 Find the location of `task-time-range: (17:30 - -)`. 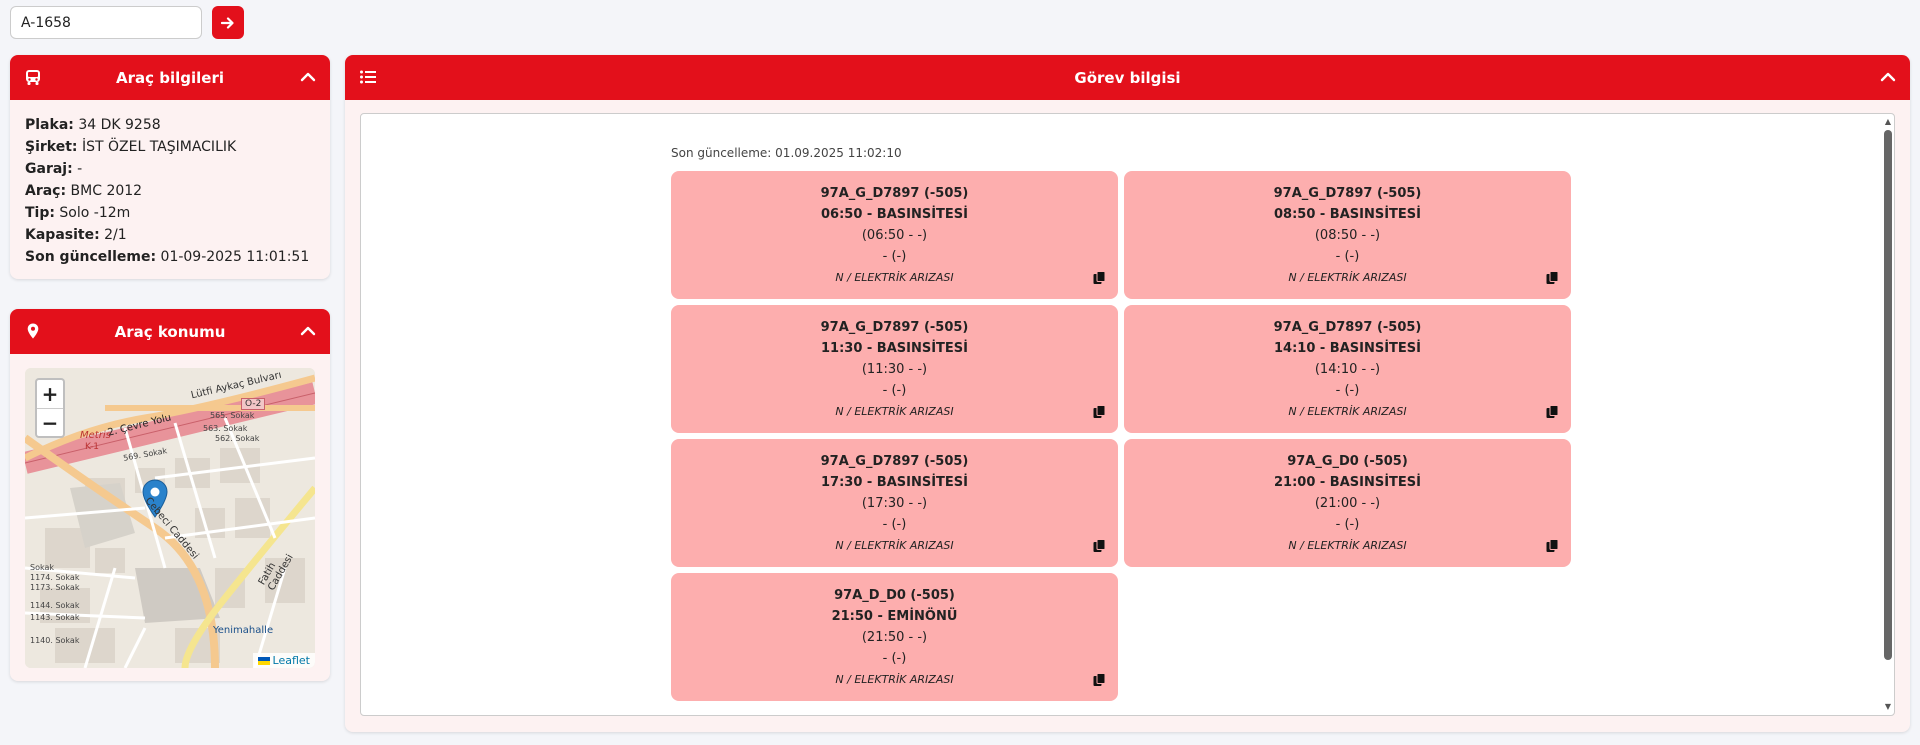

task-time-range: (17:30 - -) is located at coordinates (894, 503).